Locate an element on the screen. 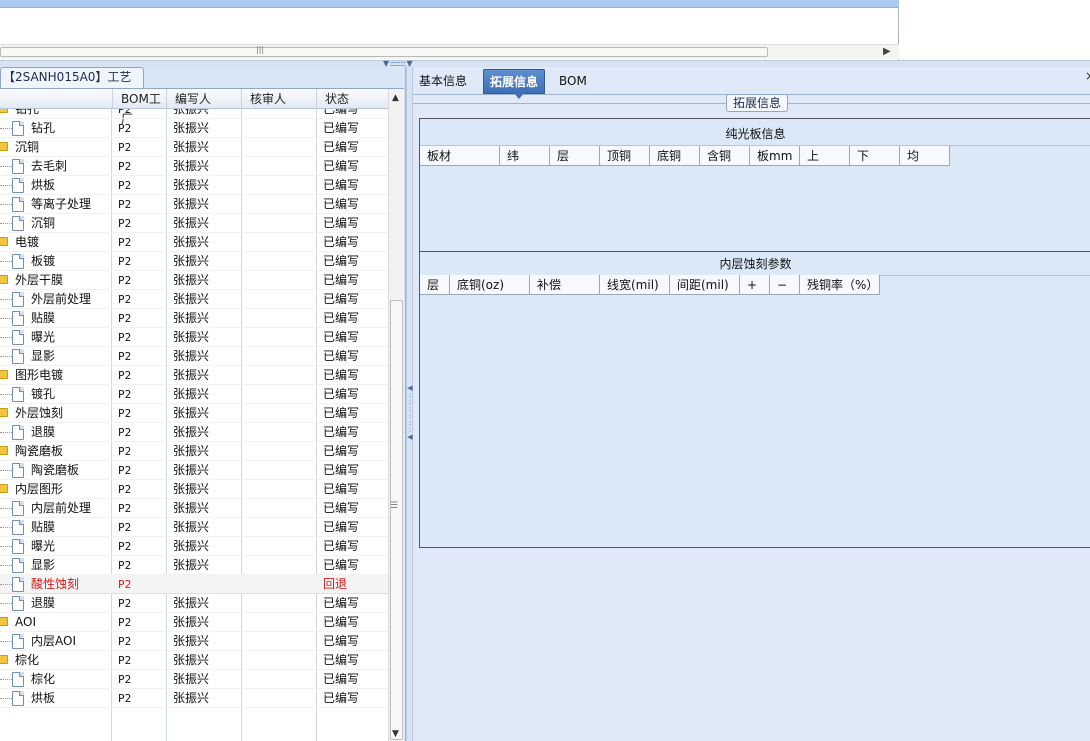 The height and width of the screenshot is (741, 1090). table-row: 内层图形 P2 张振兴 已编写 is located at coordinates (194, 489).